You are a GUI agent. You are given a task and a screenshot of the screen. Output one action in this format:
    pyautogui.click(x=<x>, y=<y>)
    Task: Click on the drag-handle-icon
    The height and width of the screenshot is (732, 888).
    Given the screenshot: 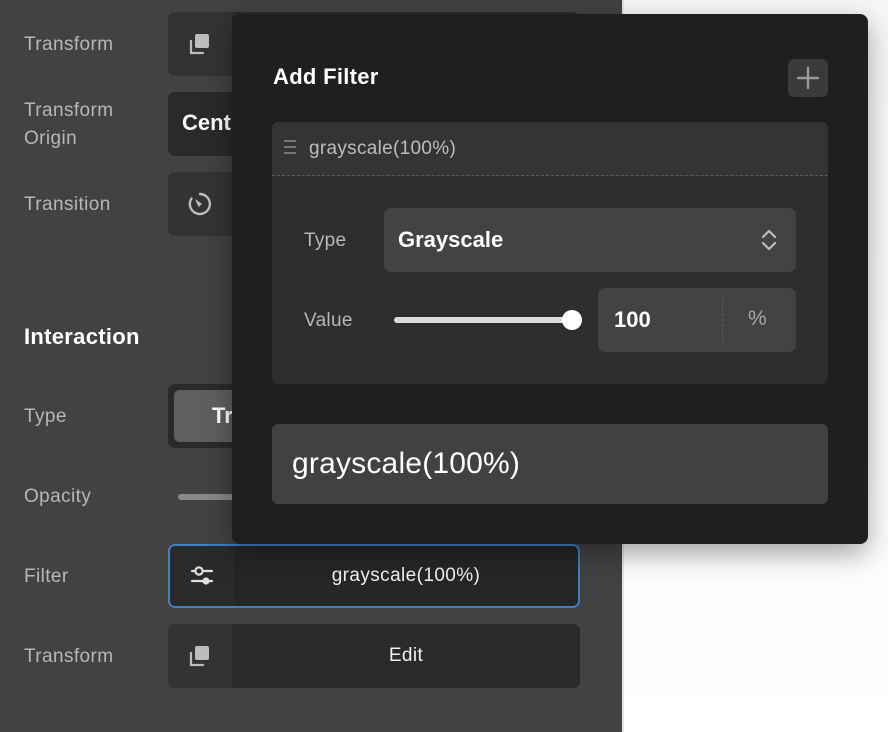 What is the action you would take?
    pyautogui.click(x=290, y=149)
    